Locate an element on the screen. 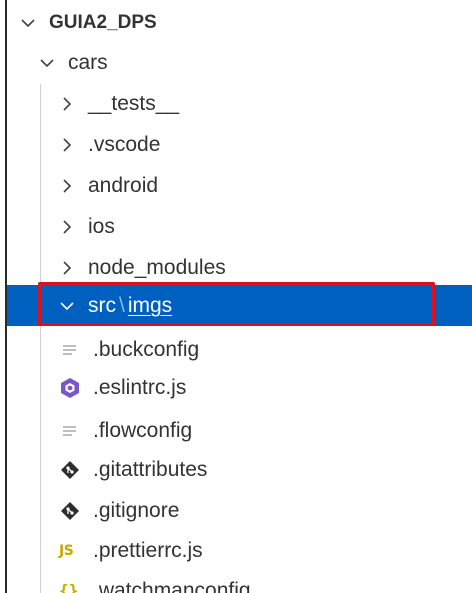 This screenshot has width=472, height=593. root-label: GUIA2_DPS is located at coordinates (103, 22).